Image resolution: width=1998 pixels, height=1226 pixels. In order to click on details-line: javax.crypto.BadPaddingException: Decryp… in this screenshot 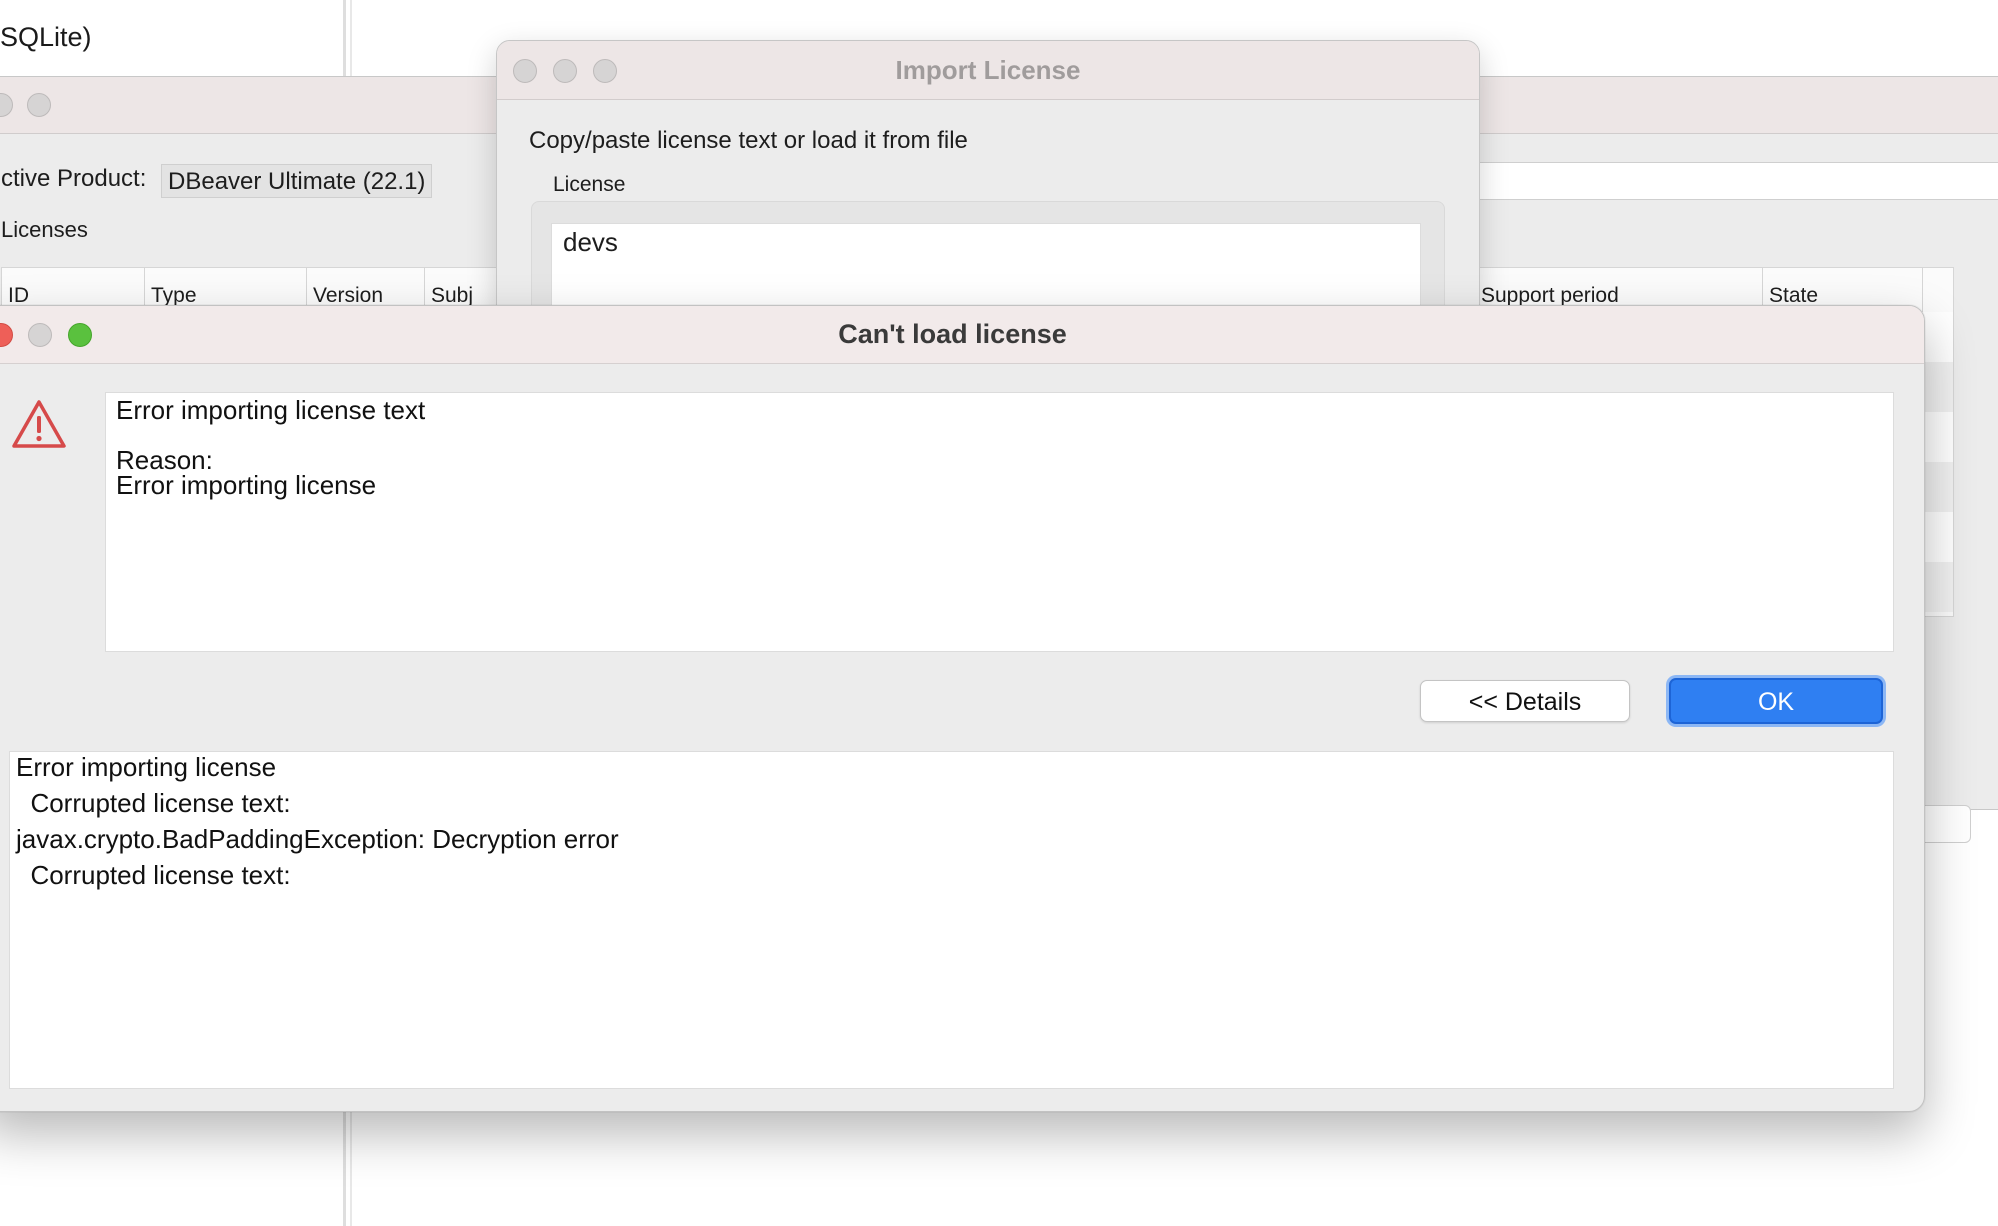, I will do `click(317, 839)`.